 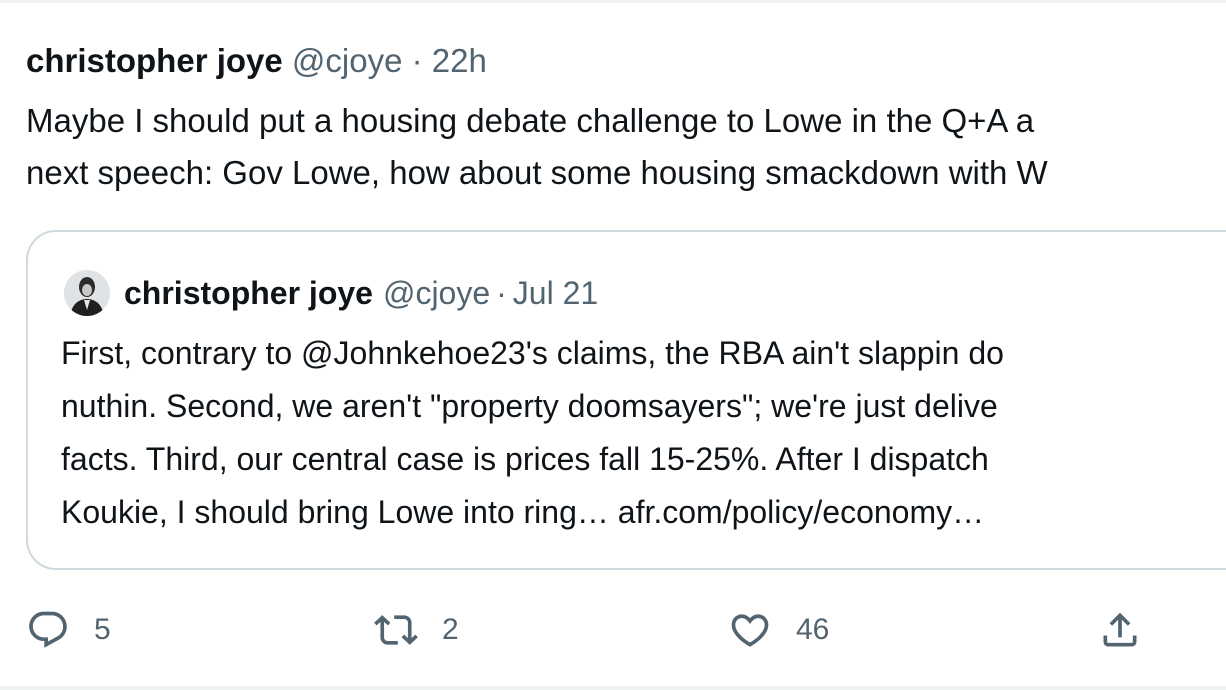 What do you see at coordinates (396, 630) in the screenshot?
I see `retweet-icon` at bounding box center [396, 630].